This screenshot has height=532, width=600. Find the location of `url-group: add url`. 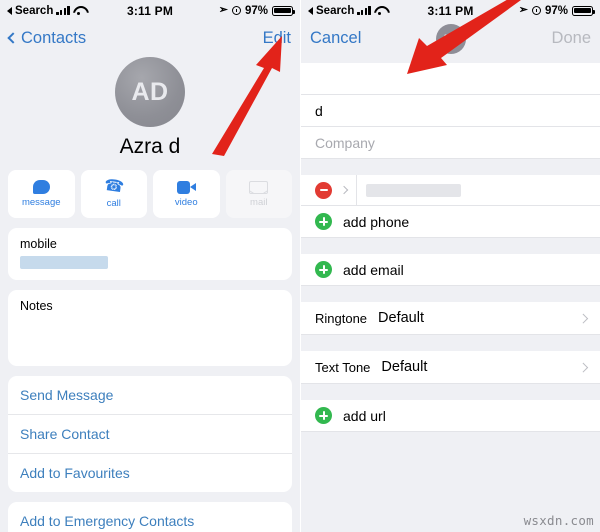

url-group: add url is located at coordinates (450, 416).